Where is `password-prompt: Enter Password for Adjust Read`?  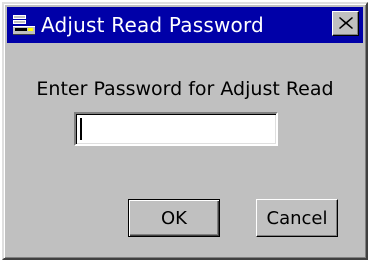 password-prompt: Enter Password for Adjust Read is located at coordinates (185, 89).